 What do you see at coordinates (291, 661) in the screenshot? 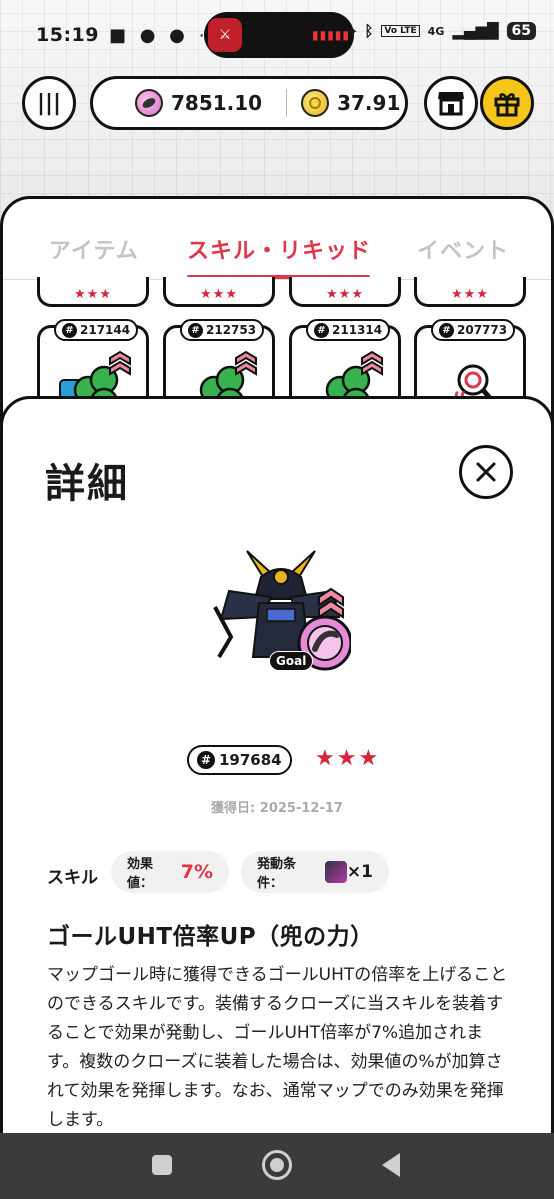
I see `goal-tag: Goal` at bounding box center [291, 661].